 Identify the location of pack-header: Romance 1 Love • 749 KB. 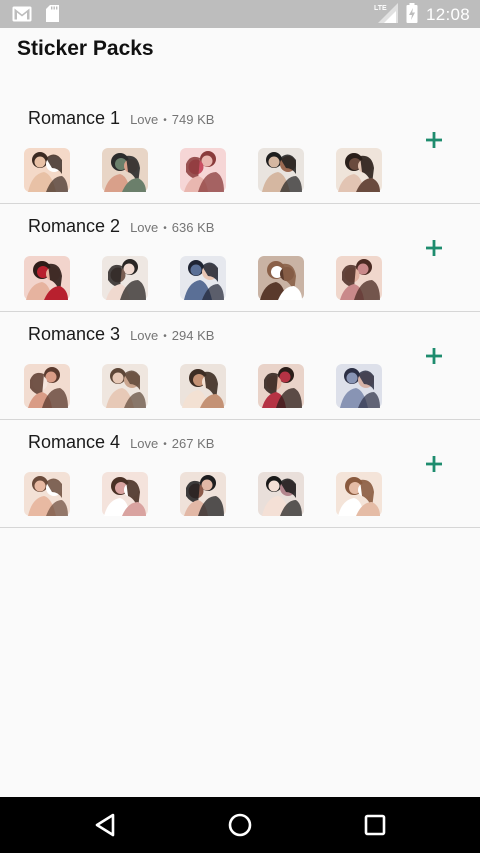
(121, 118).